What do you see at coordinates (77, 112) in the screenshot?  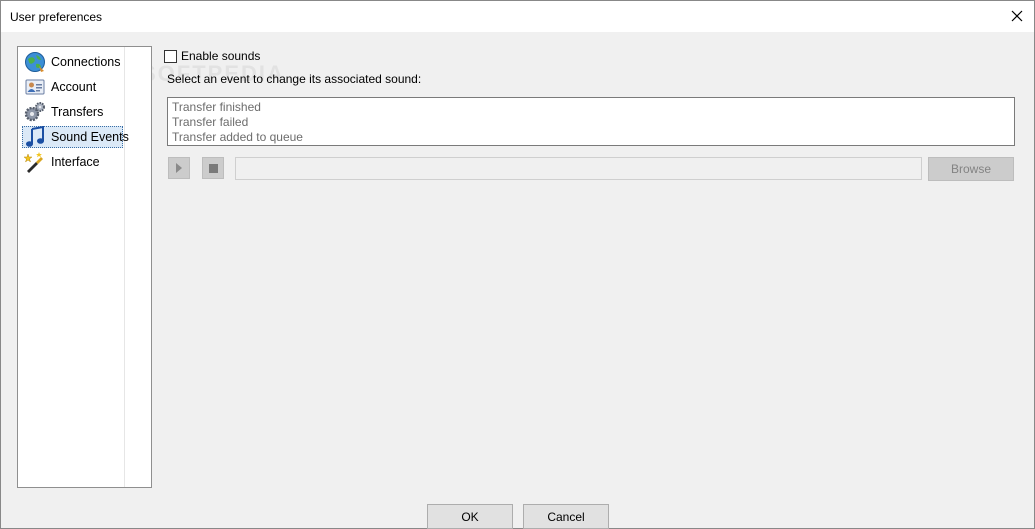 I see `sidebar-item-label: Transfers` at bounding box center [77, 112].